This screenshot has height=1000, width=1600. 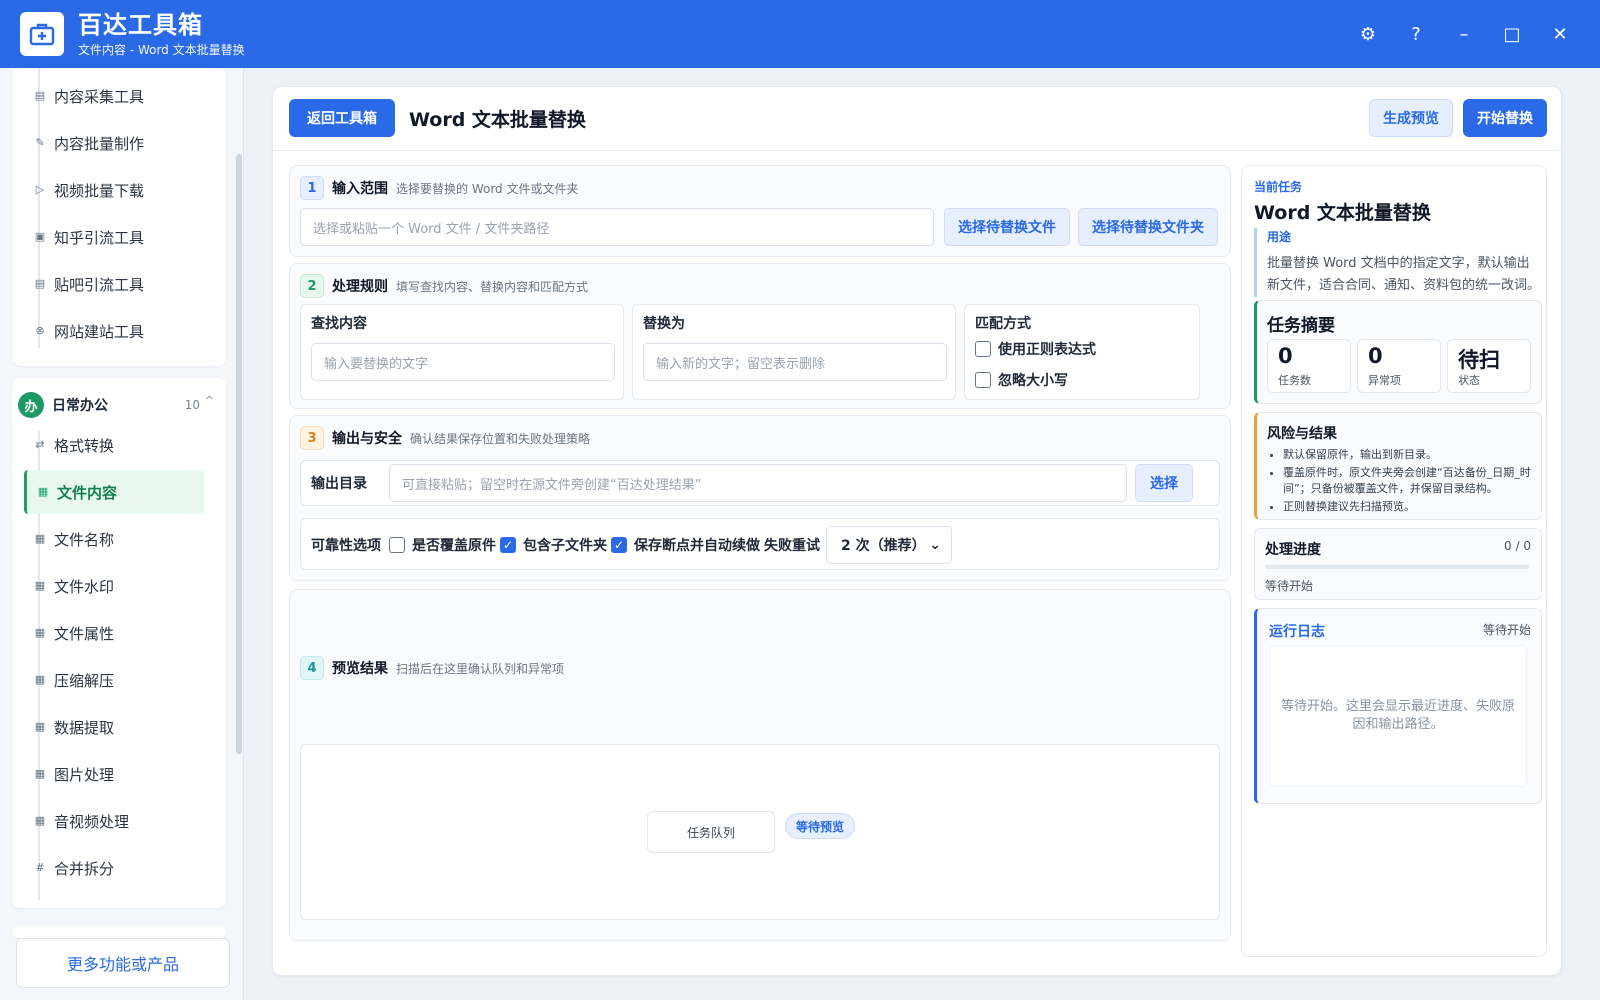 I want to click on video-icon: ▷, so click(x=40, y=189).